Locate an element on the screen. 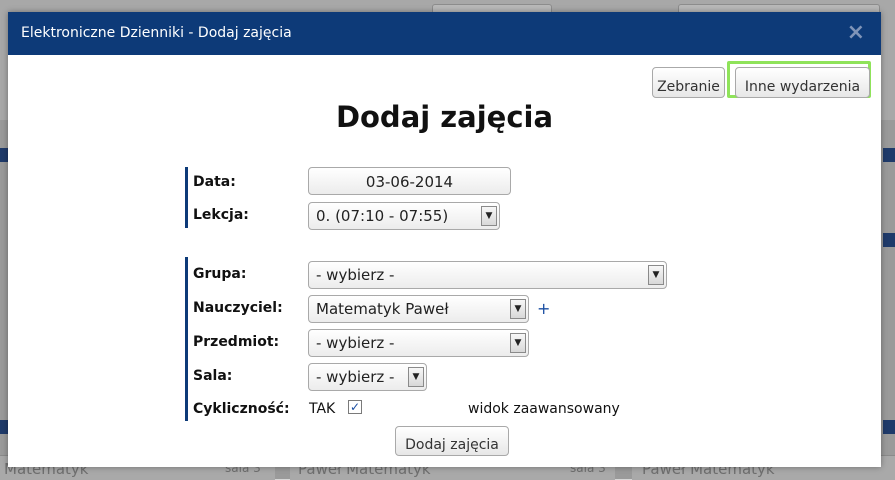  other-events-button: Inne wydarzenia is located at coordinates (802, 82).